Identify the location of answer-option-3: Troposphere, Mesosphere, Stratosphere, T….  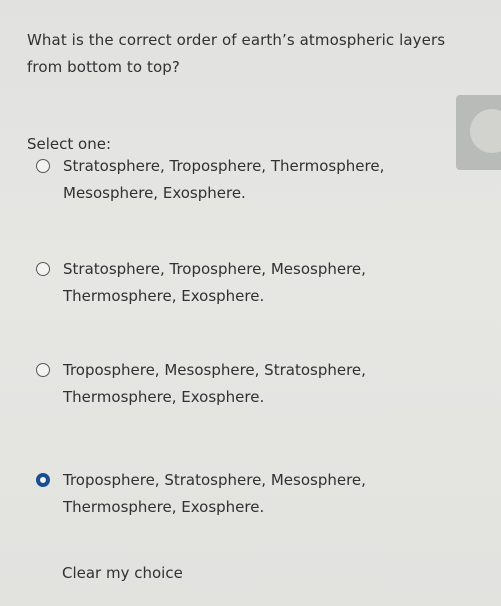
(226, 385).